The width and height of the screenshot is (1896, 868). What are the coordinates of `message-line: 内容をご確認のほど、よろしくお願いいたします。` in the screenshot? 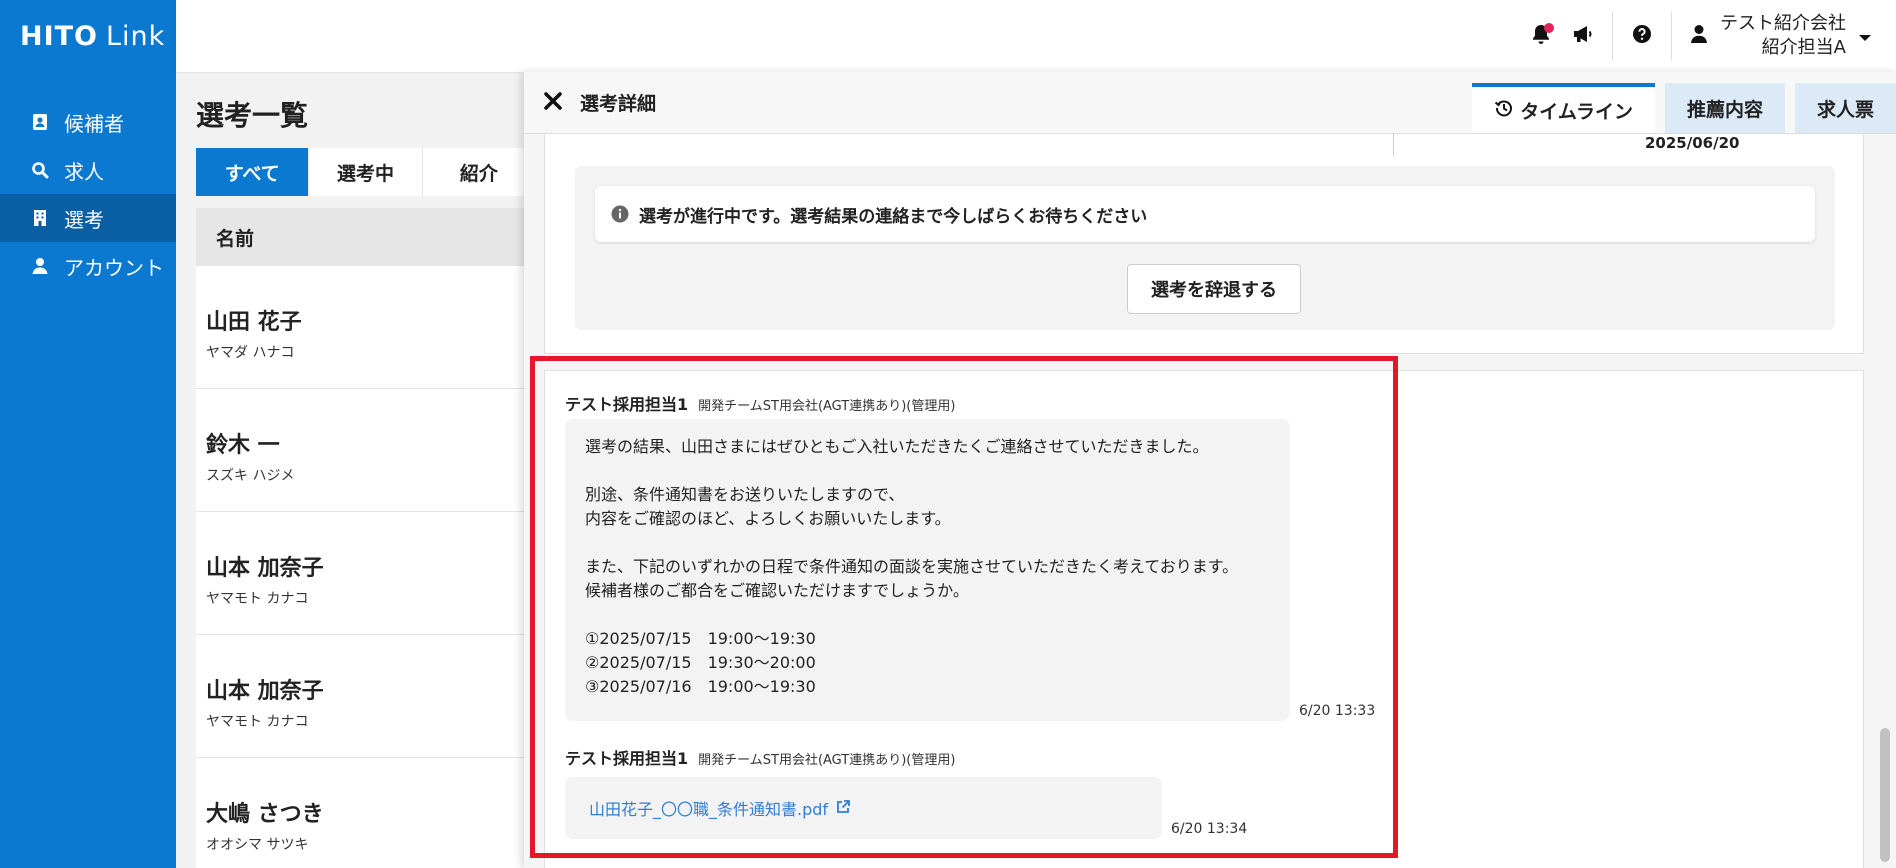 It's located at (768, 518).